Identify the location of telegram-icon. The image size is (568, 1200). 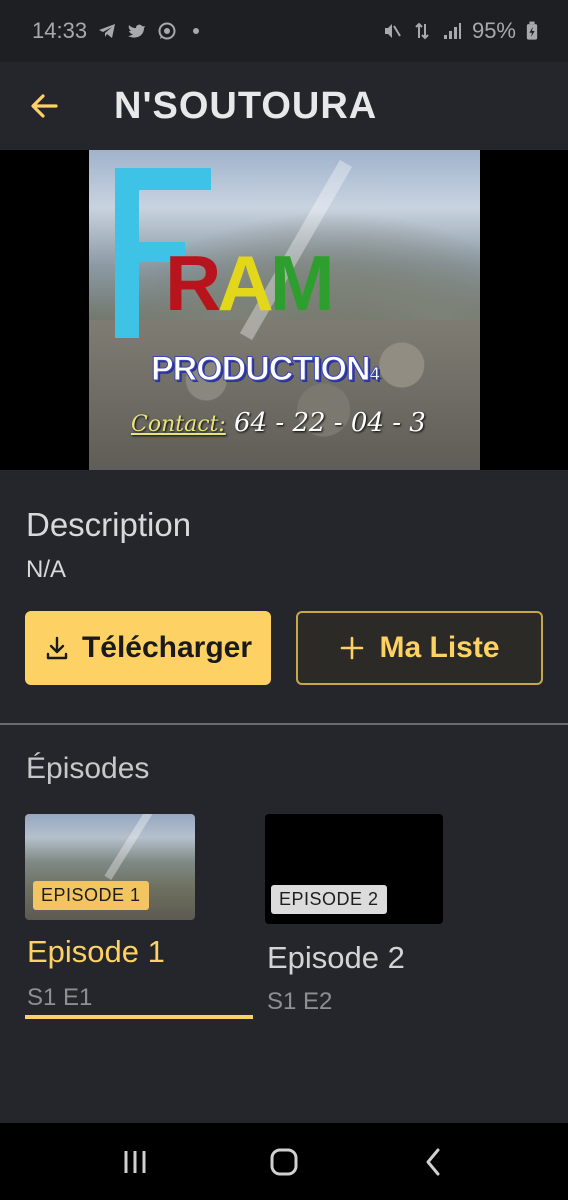
(107, 31).